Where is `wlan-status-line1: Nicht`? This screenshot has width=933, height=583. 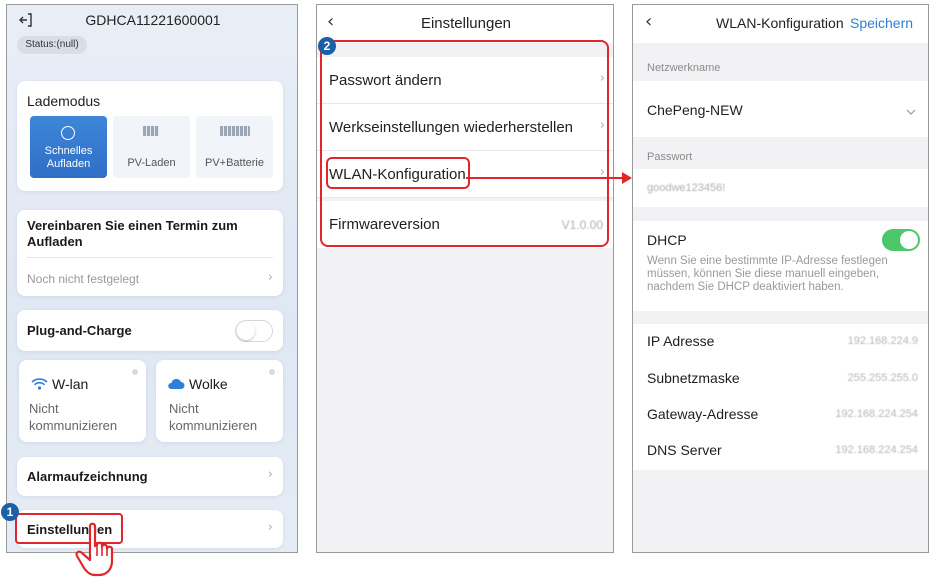
wlan-status-line1: Nicht is located at coordinates (44, 408).